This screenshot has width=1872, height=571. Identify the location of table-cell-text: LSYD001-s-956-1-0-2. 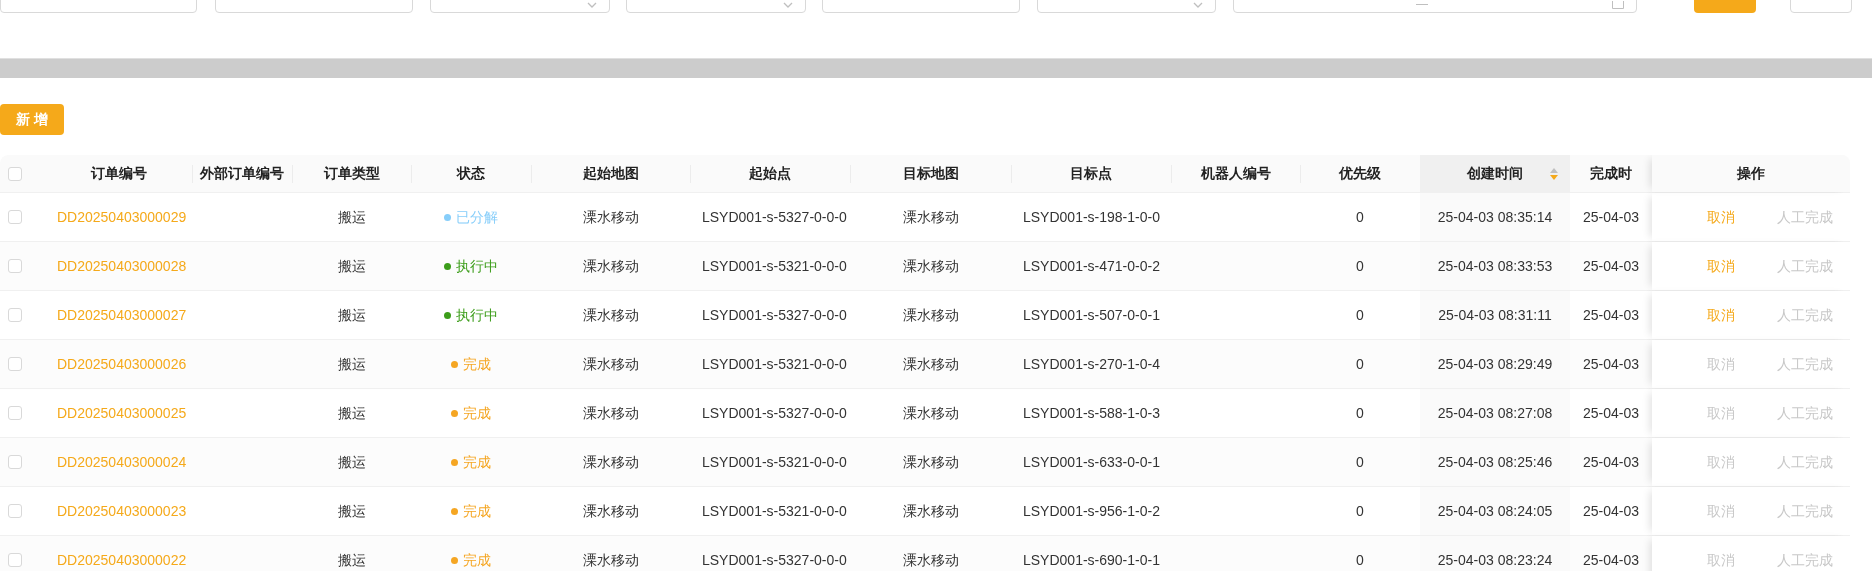
(1091, 511).